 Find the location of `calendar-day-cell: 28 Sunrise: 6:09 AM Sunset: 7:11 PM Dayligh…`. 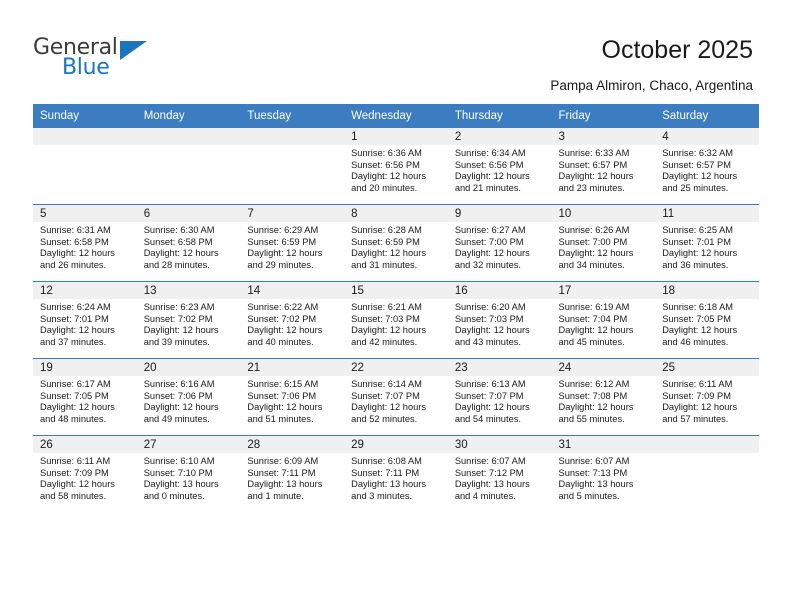

calendar-day-cell: 28 Sunrise: 6:09 AM Sunset: 7:11 PM Dayligh… is located at coordinates (292, 473).